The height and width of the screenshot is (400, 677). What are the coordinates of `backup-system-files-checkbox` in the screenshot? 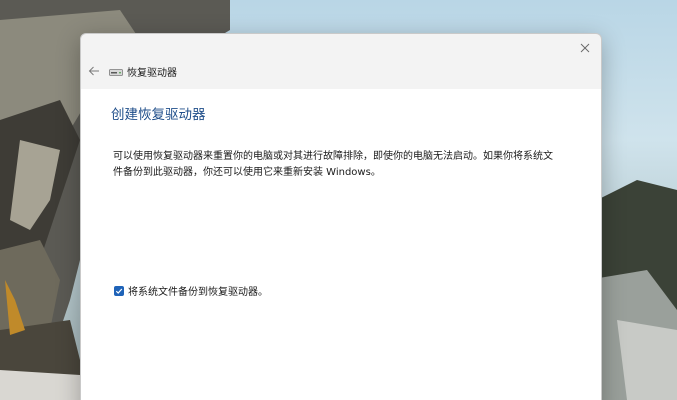 It's located at (119, 290).